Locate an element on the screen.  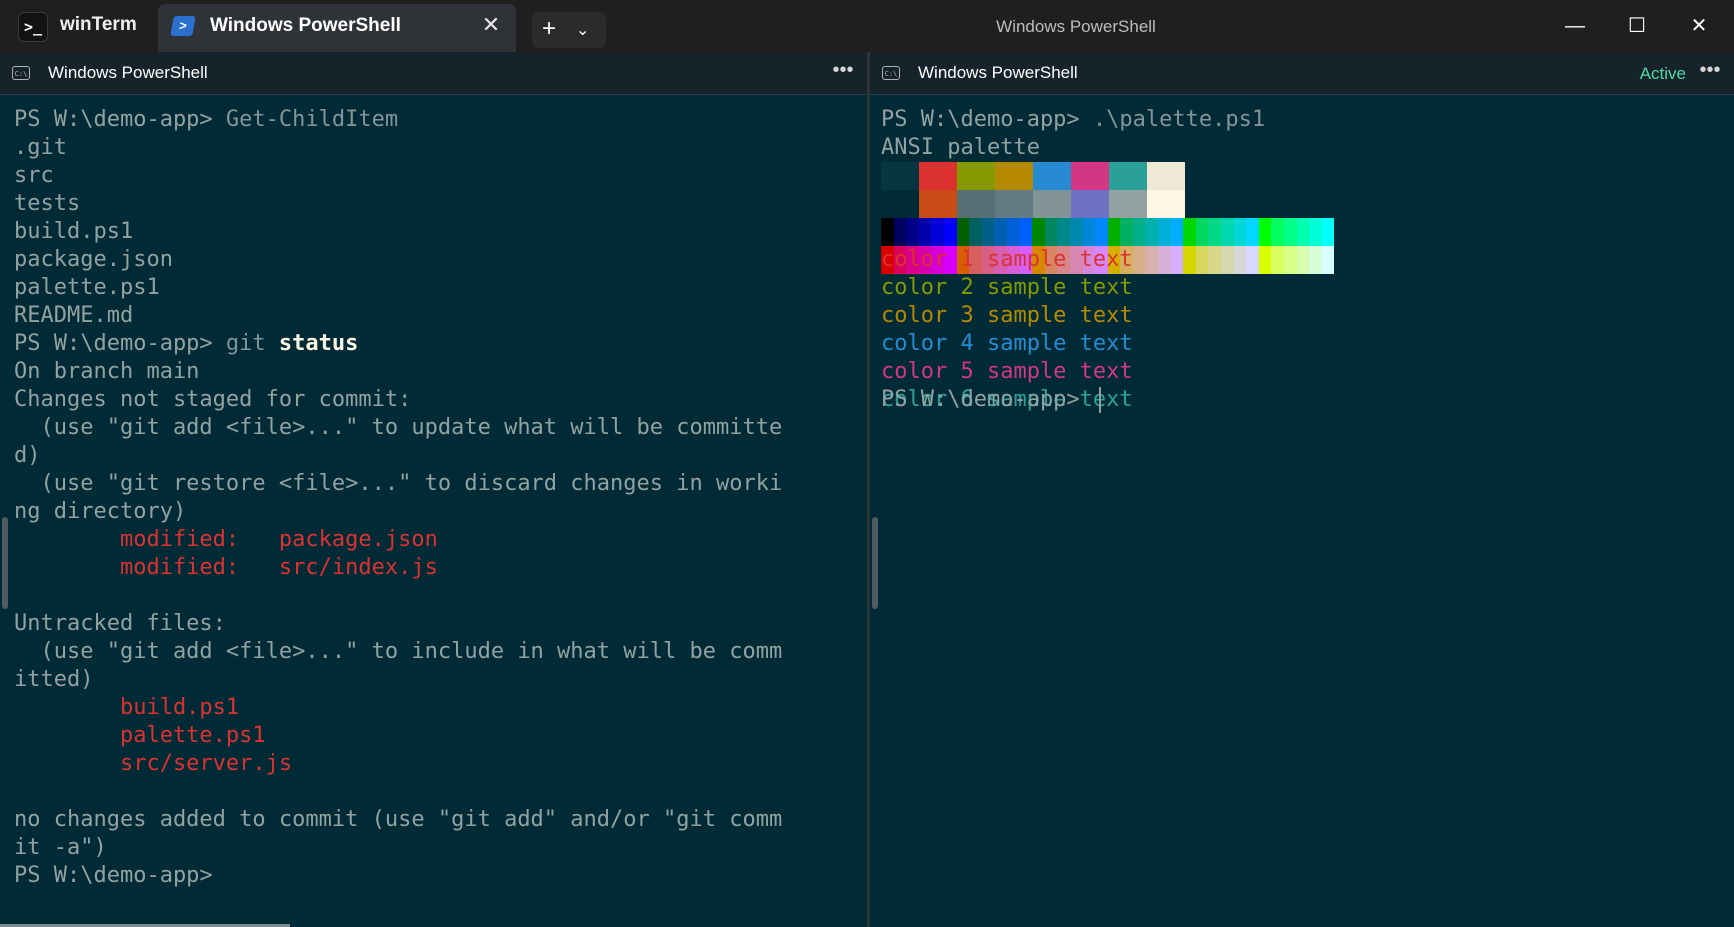
terminal-line: PS W:\demo-app> Get-ChildItem is located at coordinates (398, 120).